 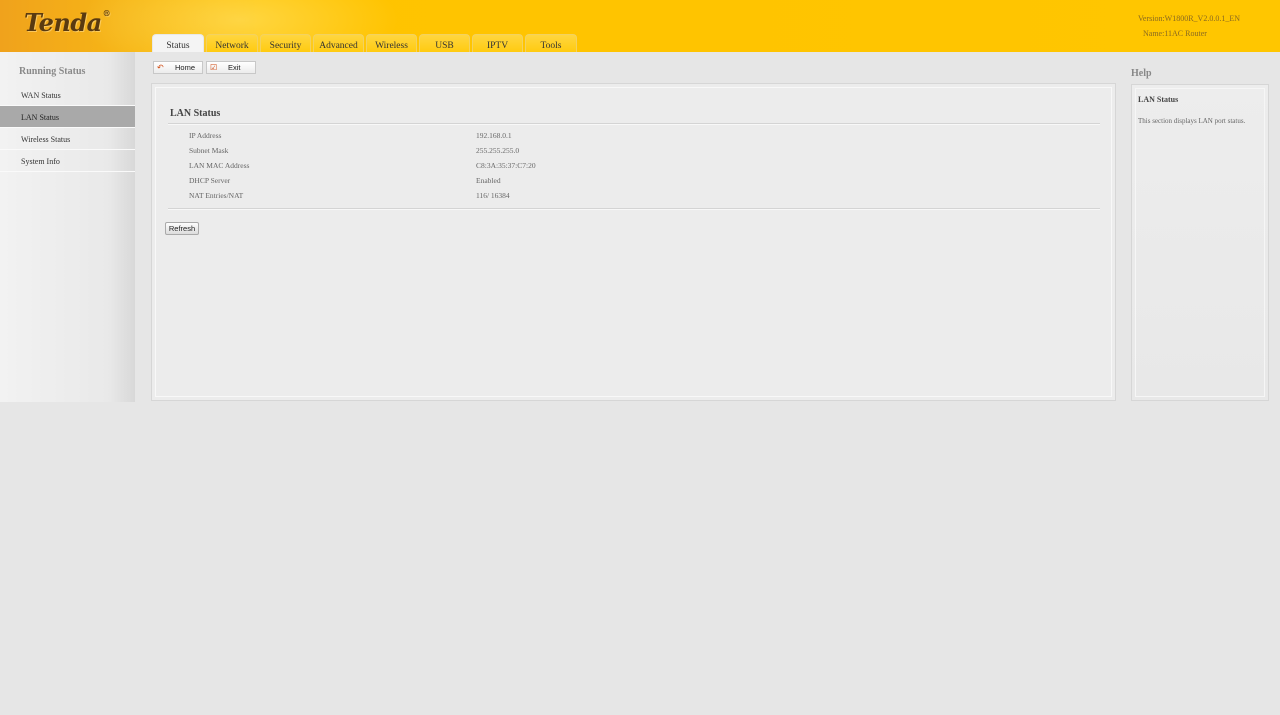 What do you see at coordinates (1175, 33) in the screenshot?
I see `device-name: Name:11AC Router` at bounding box center [1175, 33].